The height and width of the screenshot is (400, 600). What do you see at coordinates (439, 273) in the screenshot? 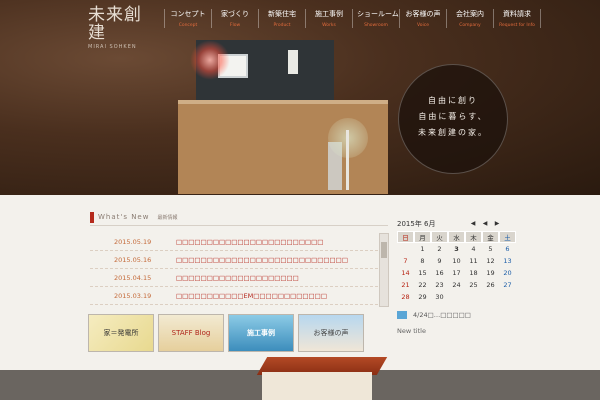
I see `calendar-day: 16` at bounding box center [439, 273].